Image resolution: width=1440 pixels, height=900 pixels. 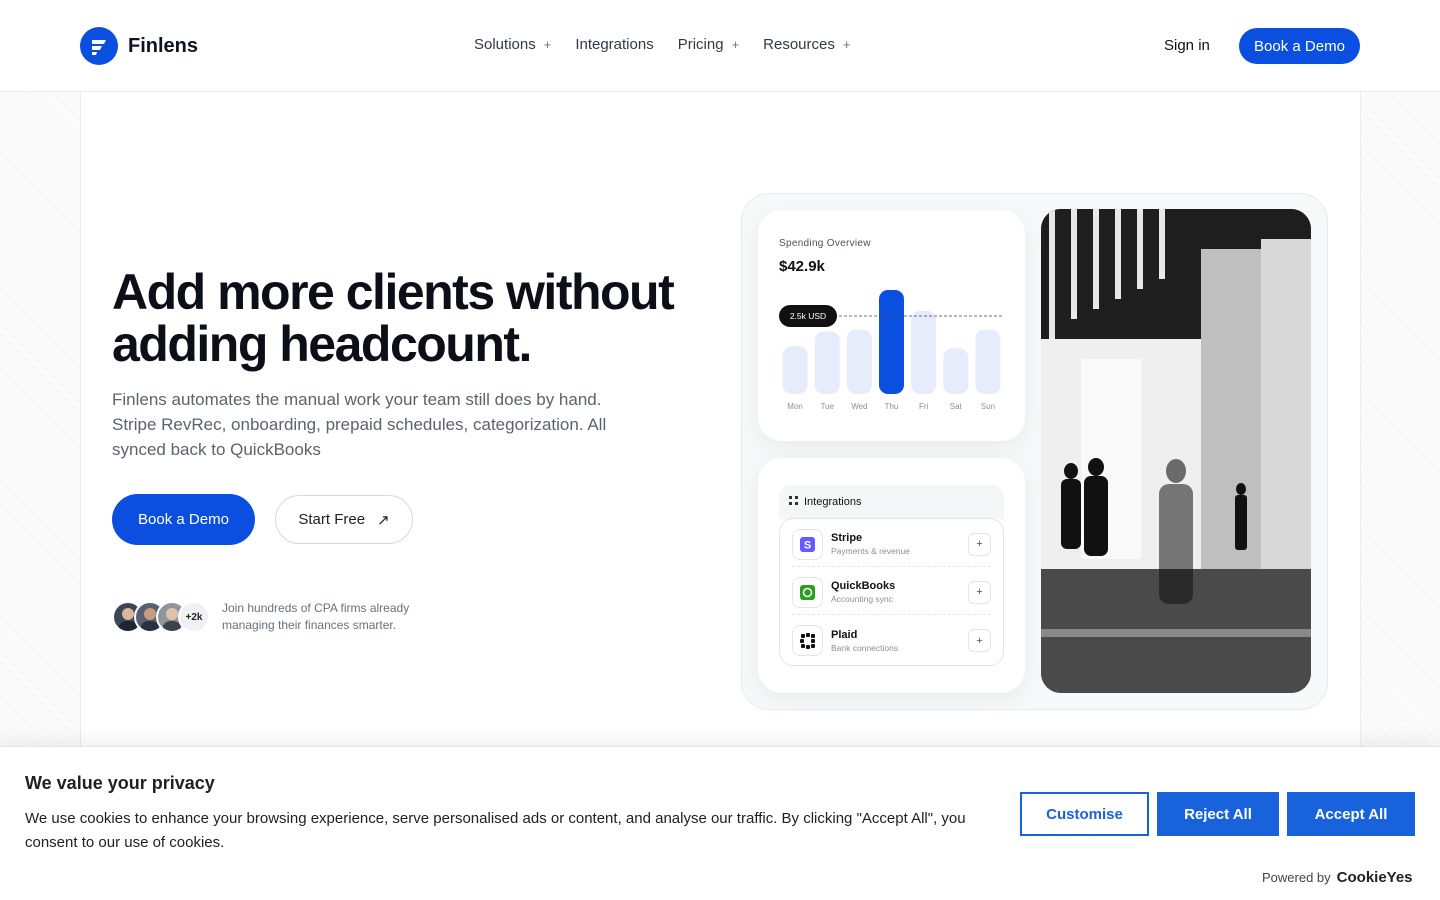 What do you see at coordinates (161, 617) in the screenshot?
I see `avatar-group: +2k` at bounding box center [161, 617].